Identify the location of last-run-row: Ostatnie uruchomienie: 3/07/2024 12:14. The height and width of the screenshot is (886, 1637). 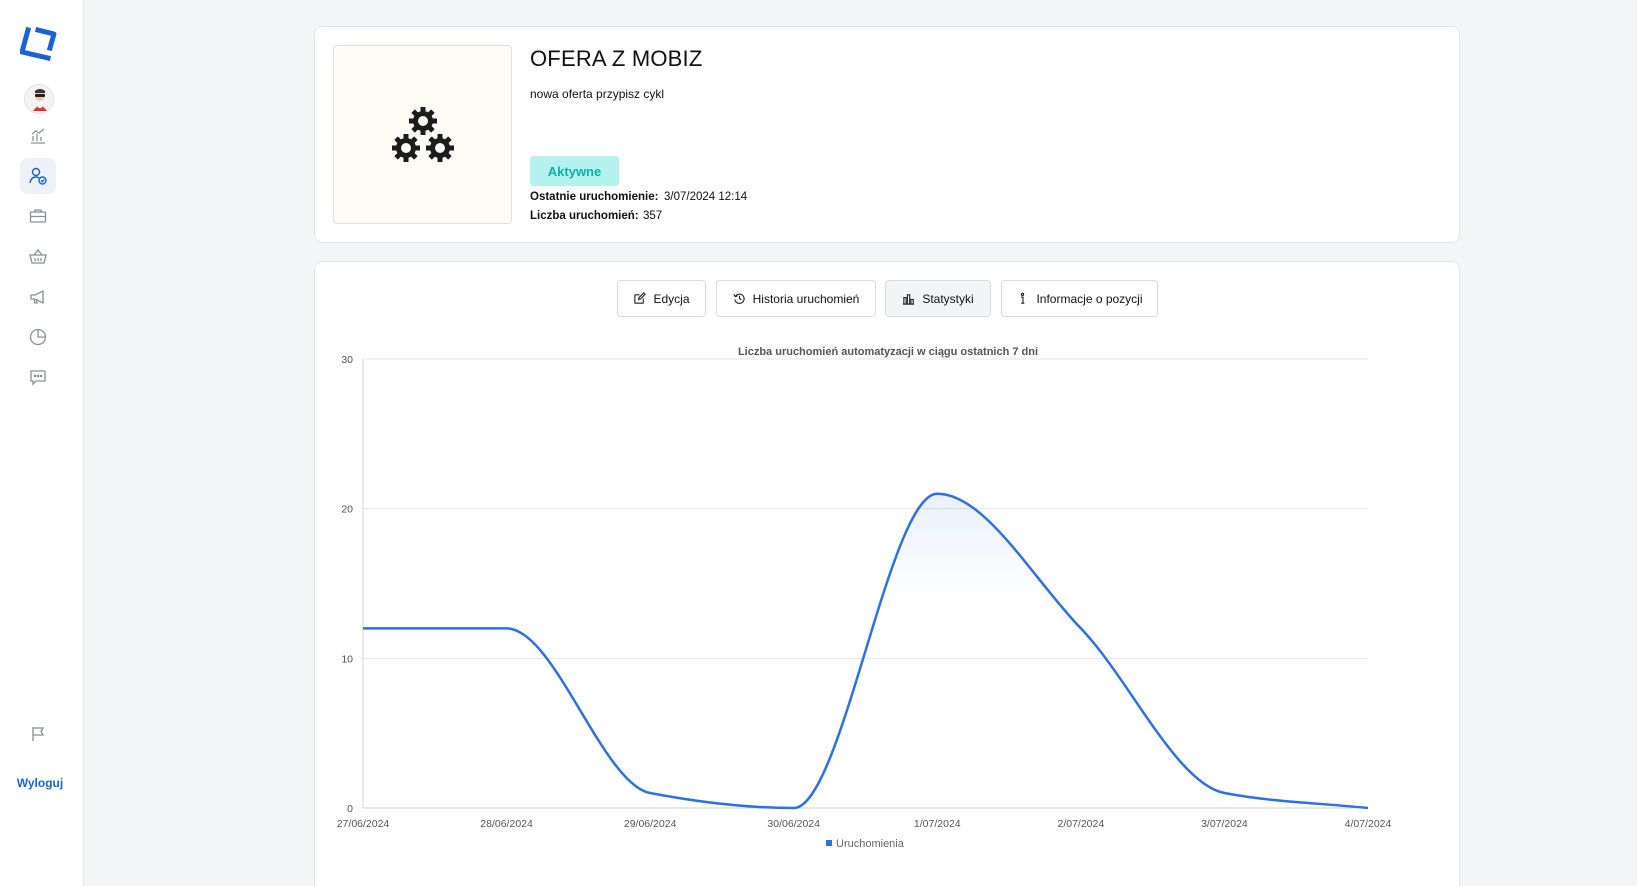
(638, 197).